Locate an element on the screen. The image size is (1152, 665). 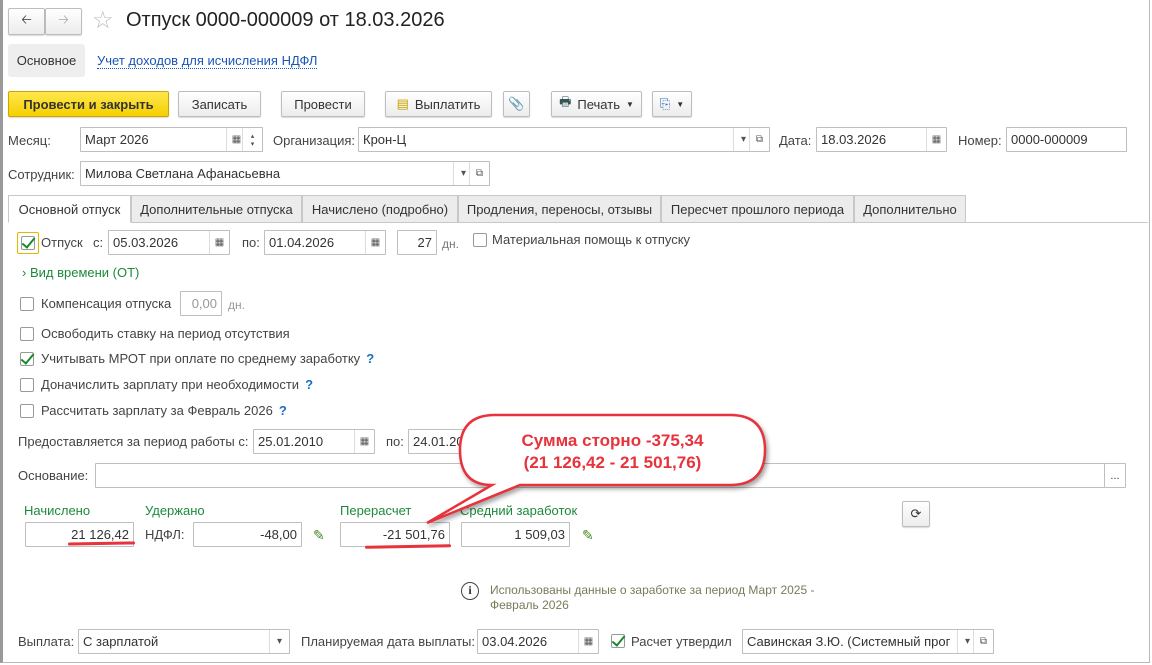
org-field: Крон-Ц ▾ ⧉ is located at coordinates (564, 139).